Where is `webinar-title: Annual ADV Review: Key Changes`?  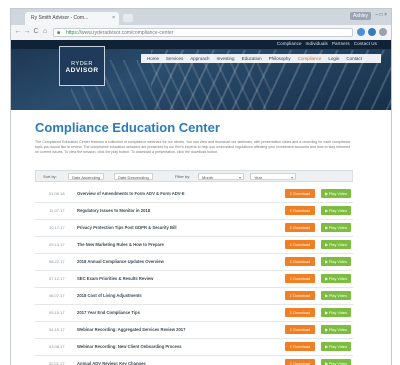
webinar-title: Annual ADV Review: Key Changes is located at coordinates (111, 363).